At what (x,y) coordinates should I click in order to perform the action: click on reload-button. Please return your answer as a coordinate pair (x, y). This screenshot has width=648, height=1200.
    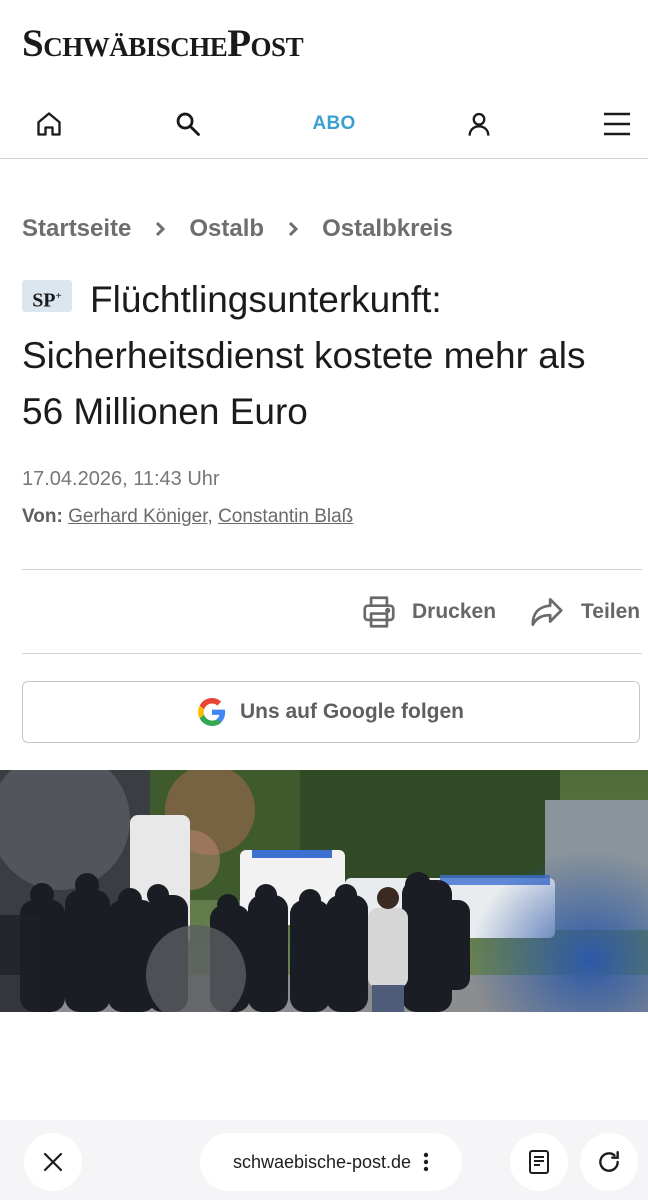
    Looking at the image, I should click on (609, 1162).